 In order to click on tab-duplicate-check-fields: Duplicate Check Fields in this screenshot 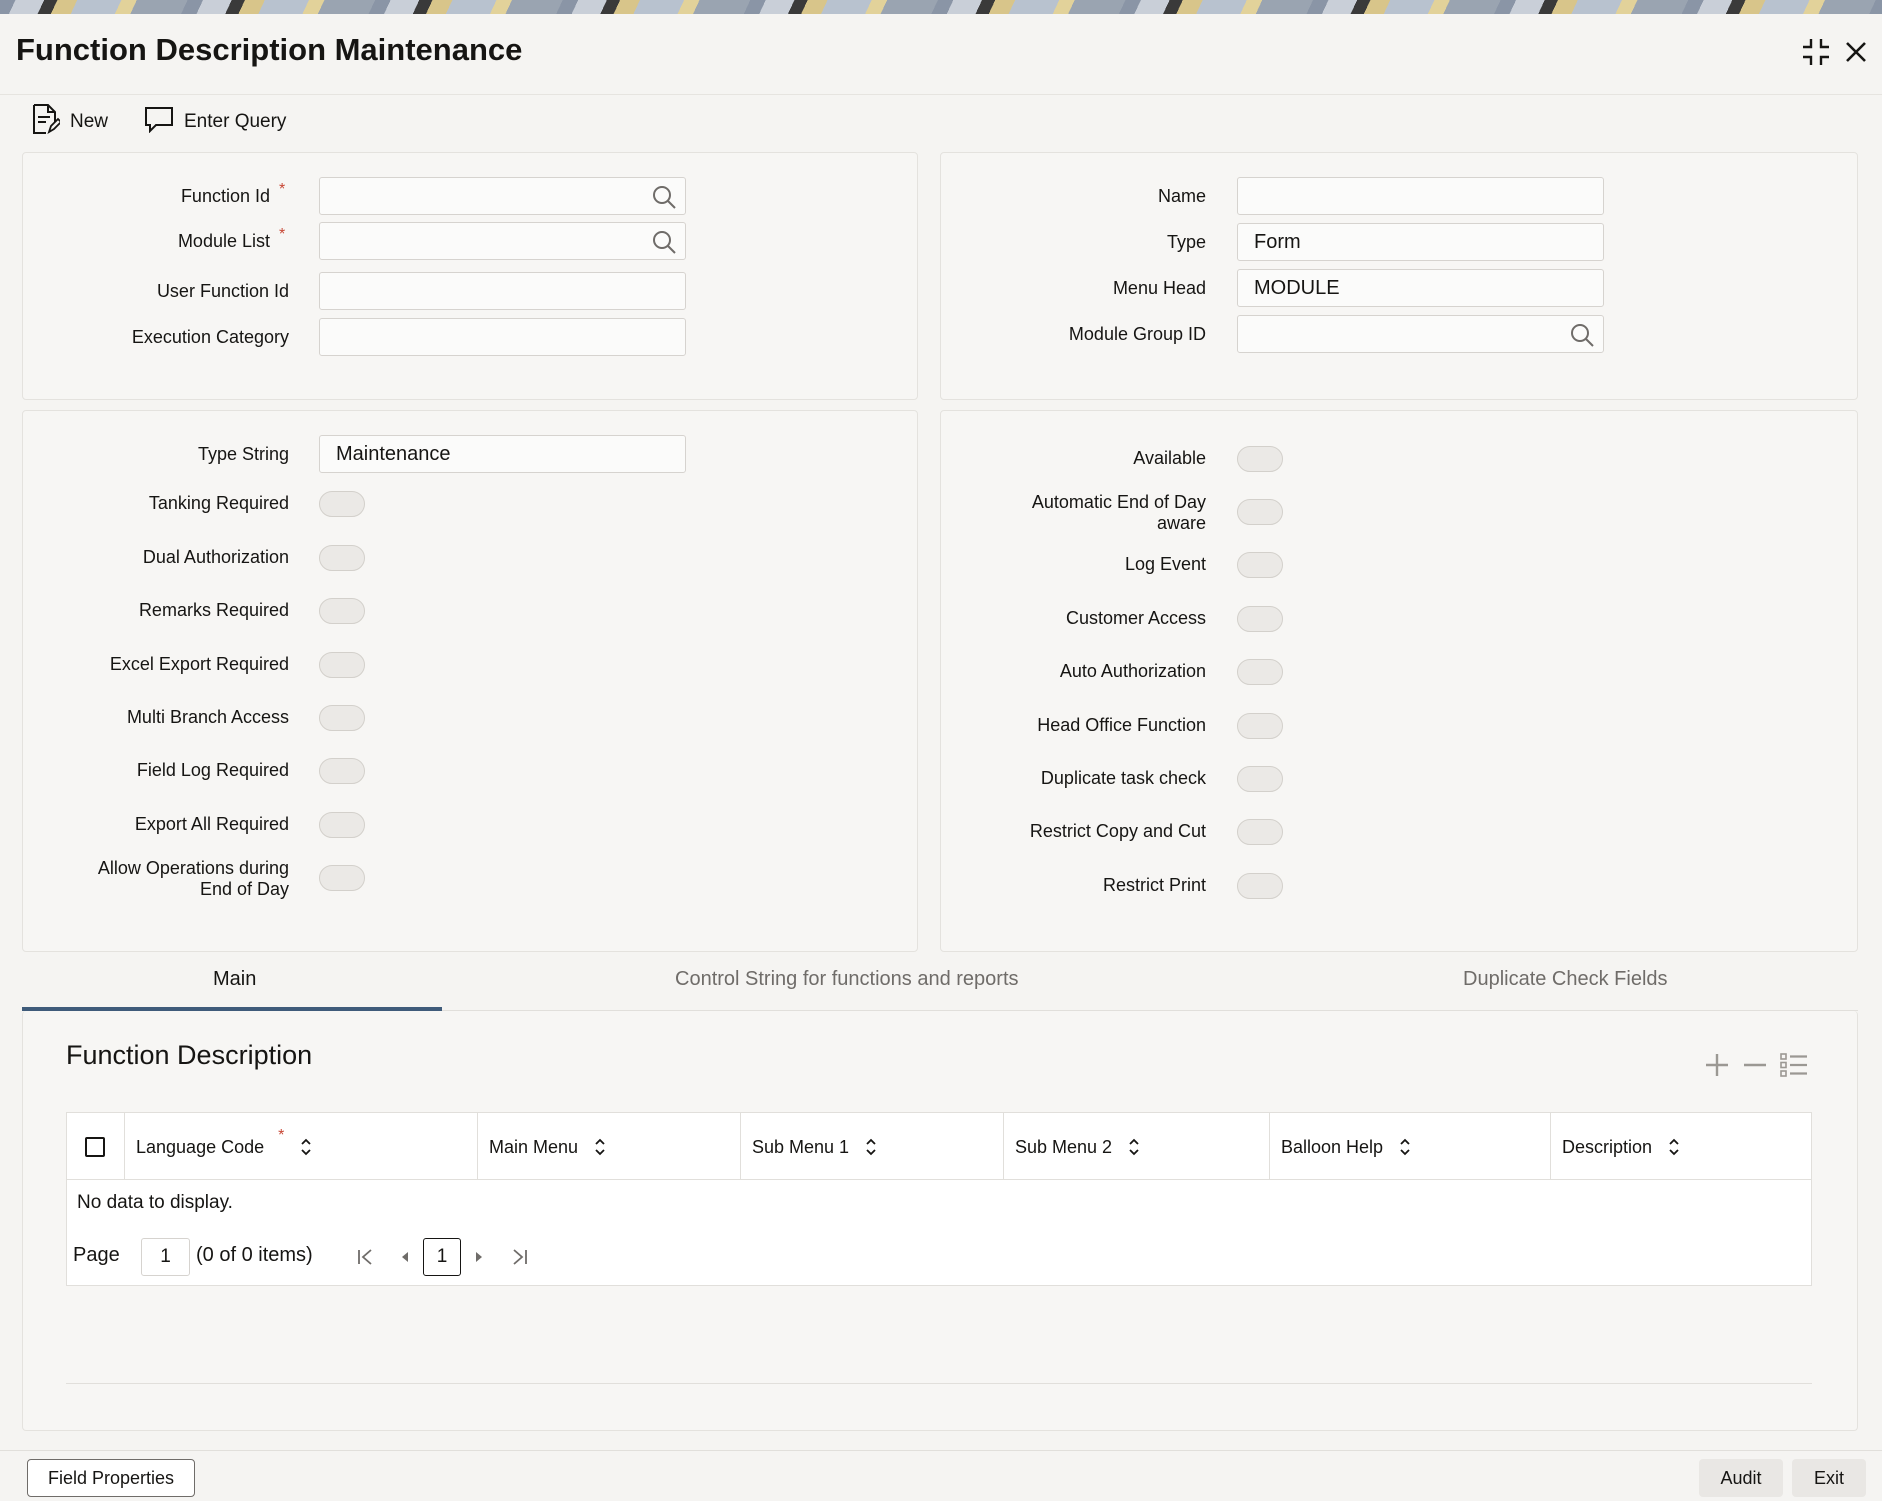, I will do `click(1565, 979)`.